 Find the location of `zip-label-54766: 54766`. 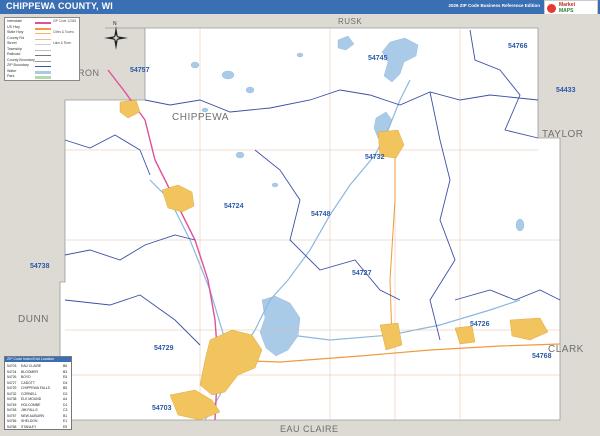

zip-label-54766: 54766 is located at coordinates (518, 46).